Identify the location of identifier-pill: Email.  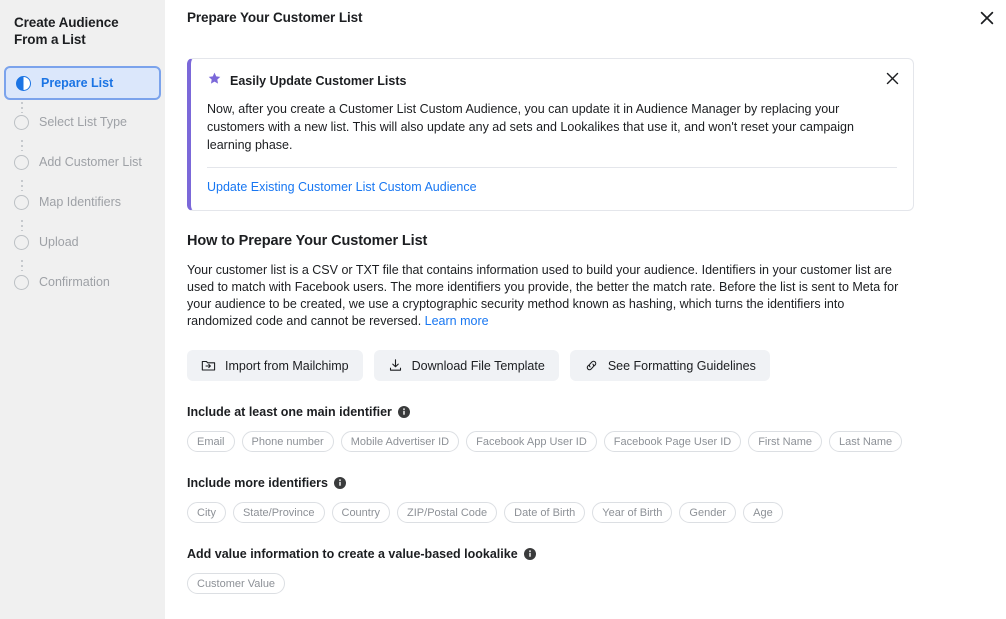
(211, 441).